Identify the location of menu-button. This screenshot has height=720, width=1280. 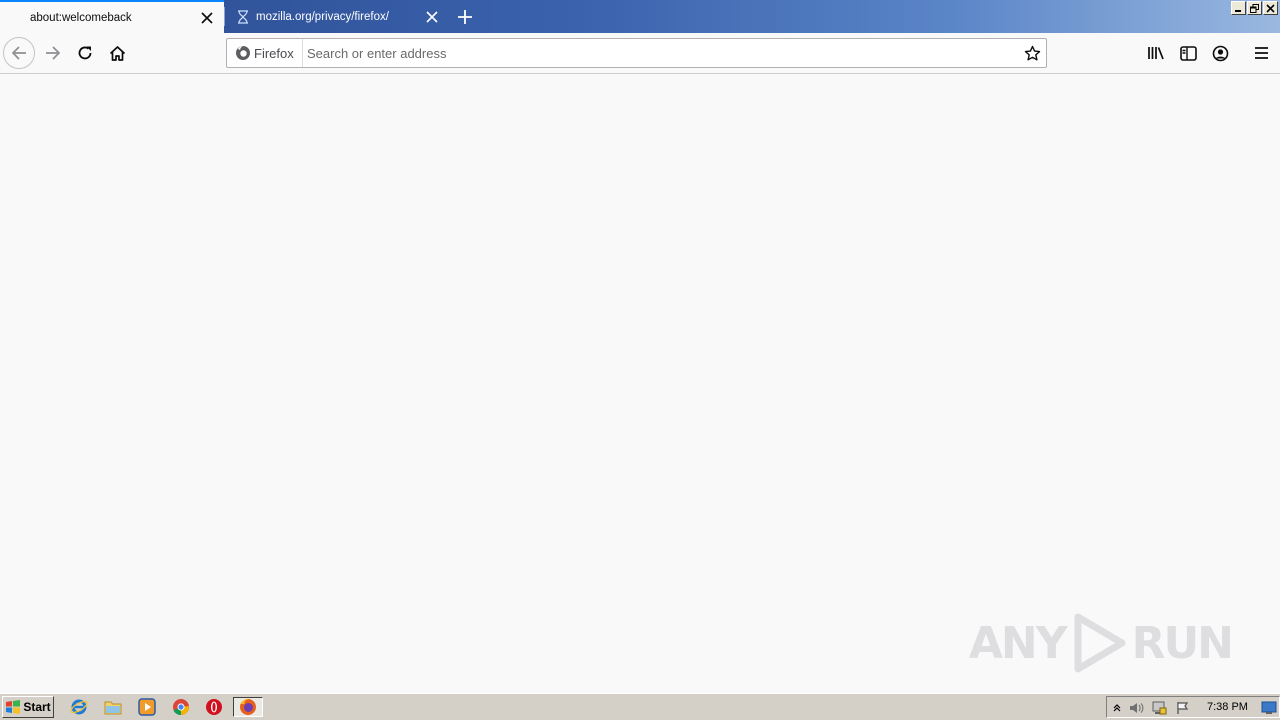
(1261, 53).